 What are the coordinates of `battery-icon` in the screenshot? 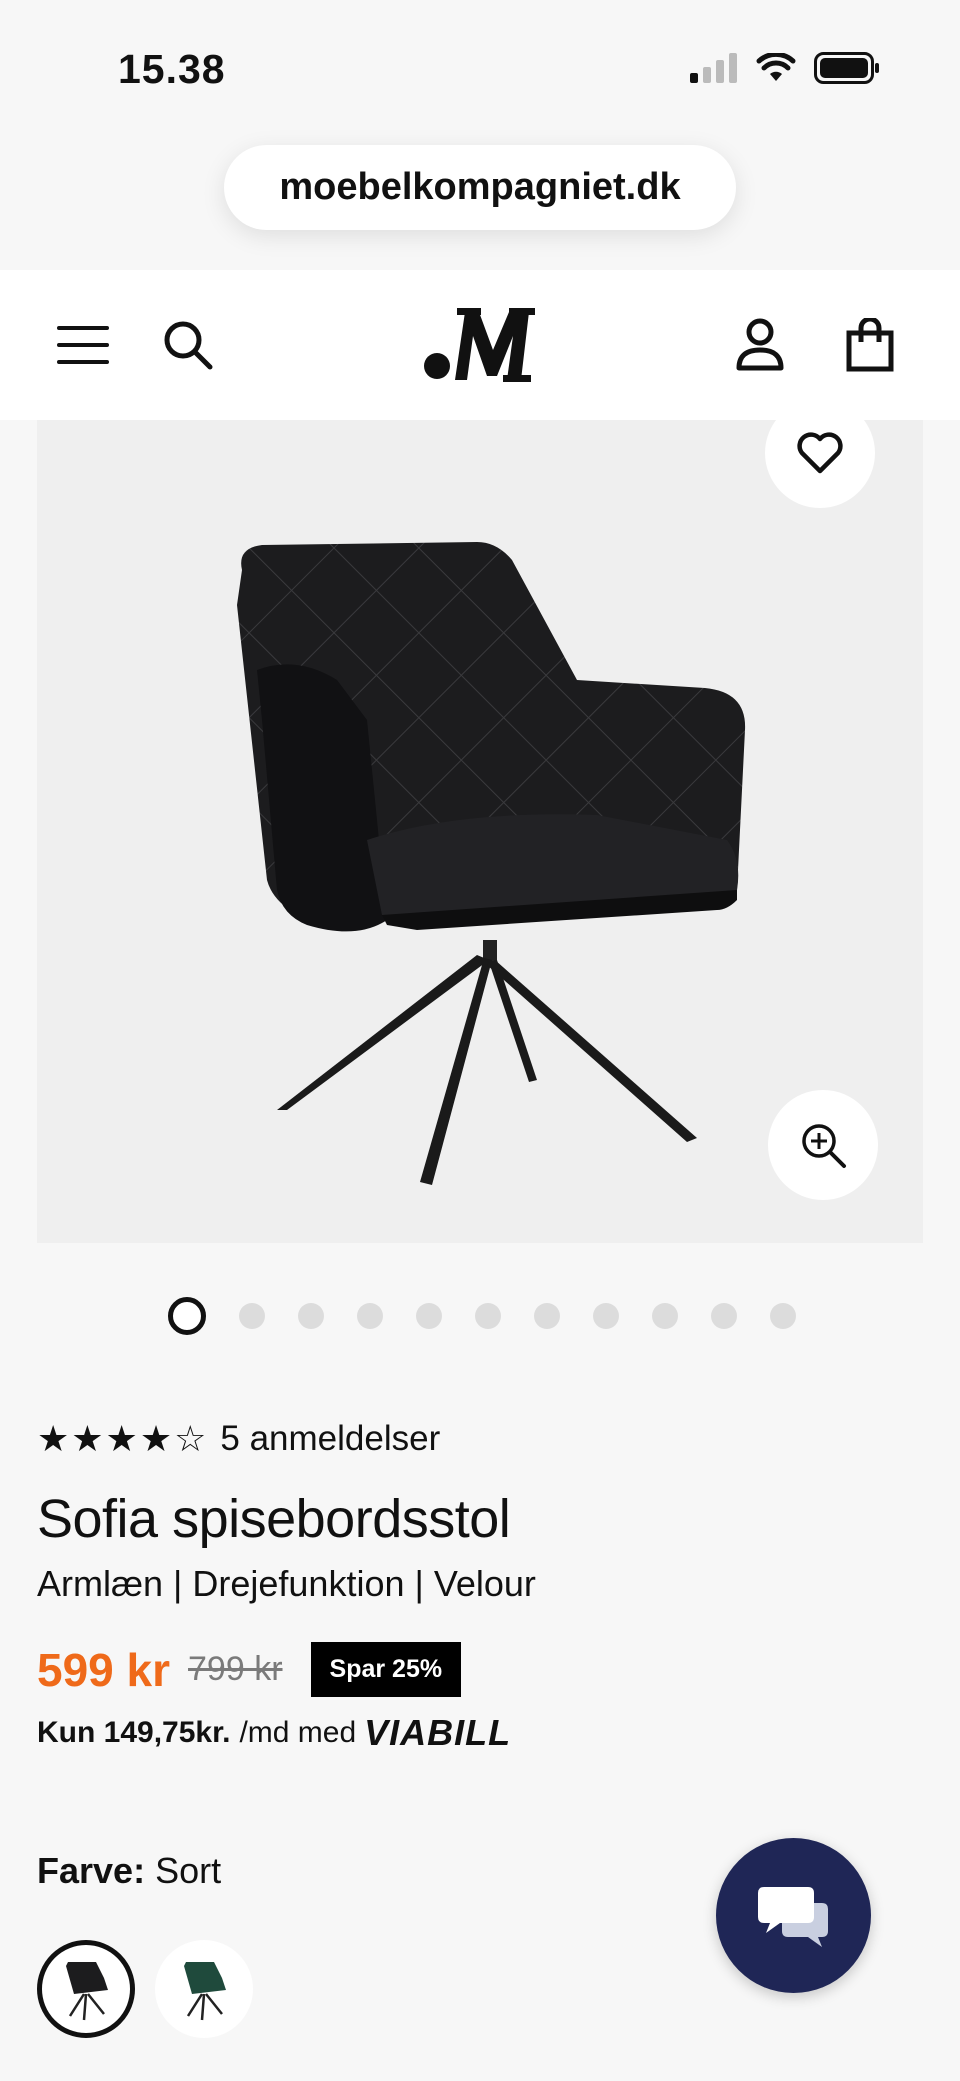 It's located at (846, 68).